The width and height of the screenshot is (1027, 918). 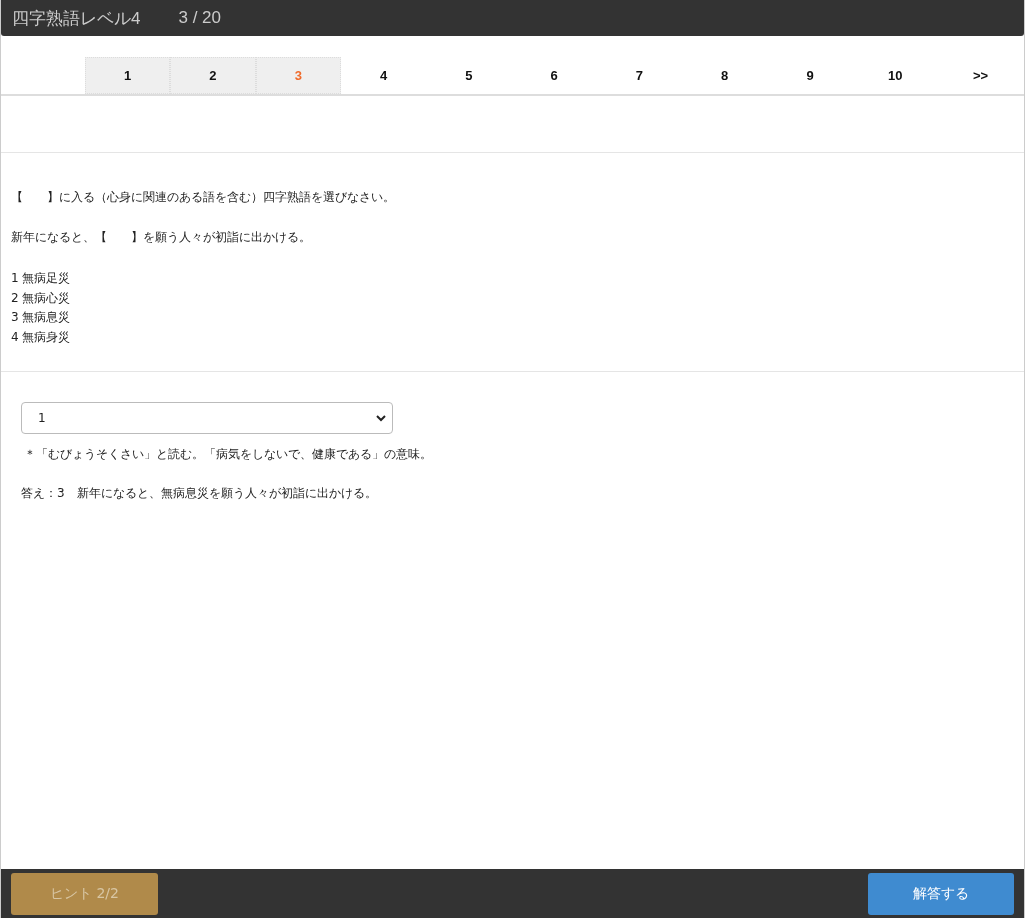 What do you see at coordinates (895, 75) in the screenshot?
I see `page-link: 10` at bounding box center [895, 75].